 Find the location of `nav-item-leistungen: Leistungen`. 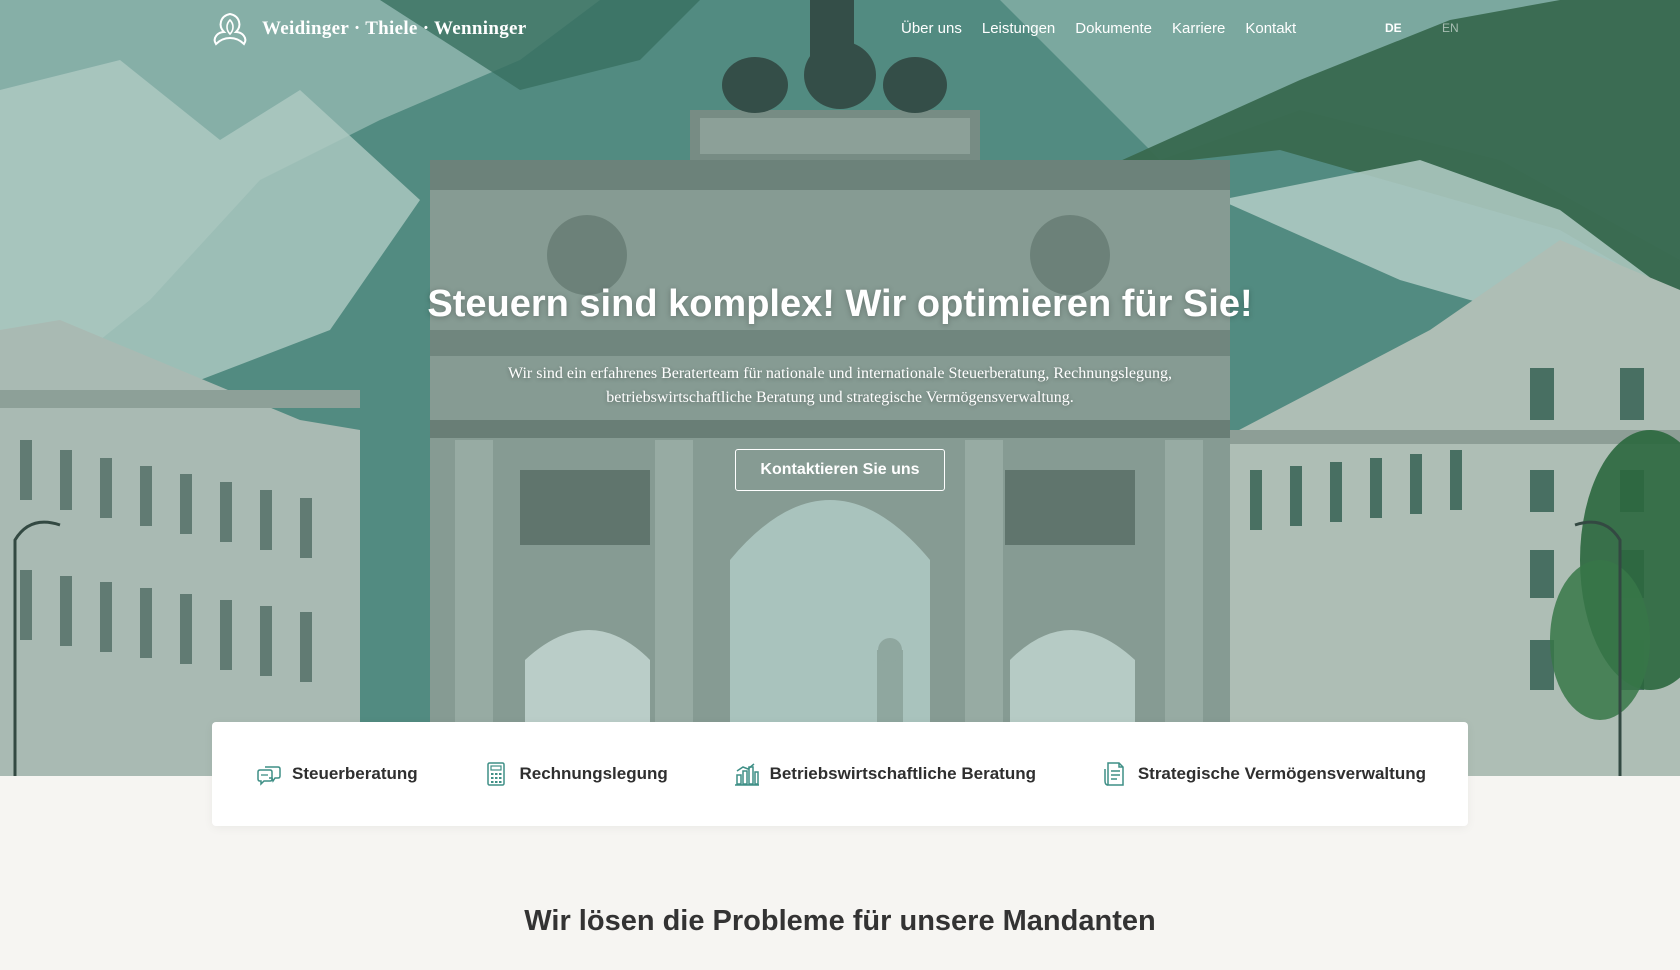

nav-item-leistungen: Leistungen is located at coordinates (1018, 28).